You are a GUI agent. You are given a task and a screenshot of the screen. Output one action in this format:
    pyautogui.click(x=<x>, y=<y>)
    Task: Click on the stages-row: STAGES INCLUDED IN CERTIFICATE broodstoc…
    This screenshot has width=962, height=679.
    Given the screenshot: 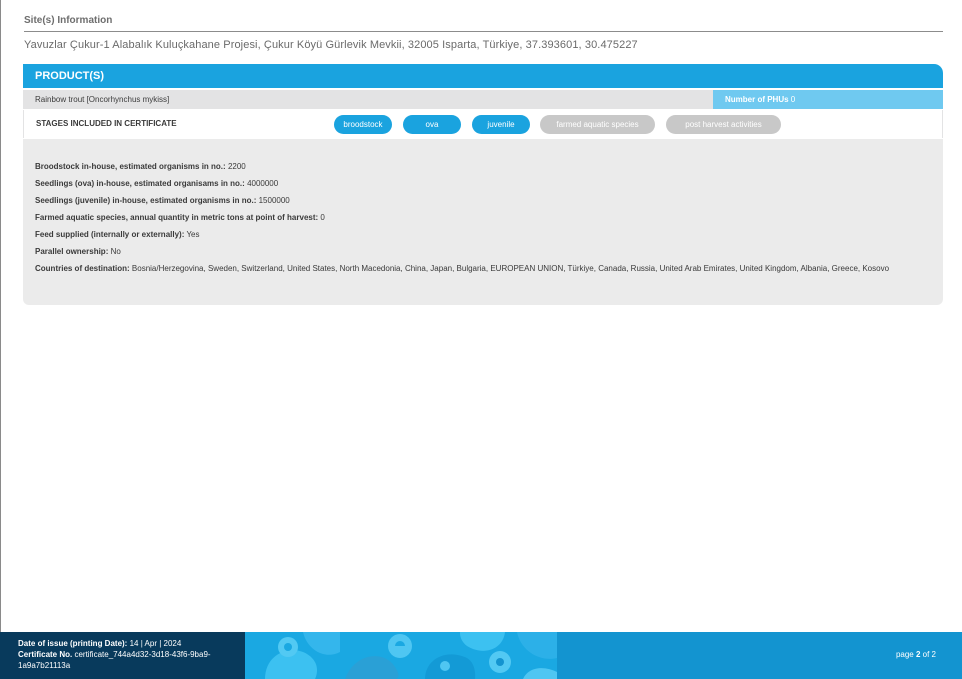 What is the action you would take?
    pyautogui.click(x=483, y=124)
    